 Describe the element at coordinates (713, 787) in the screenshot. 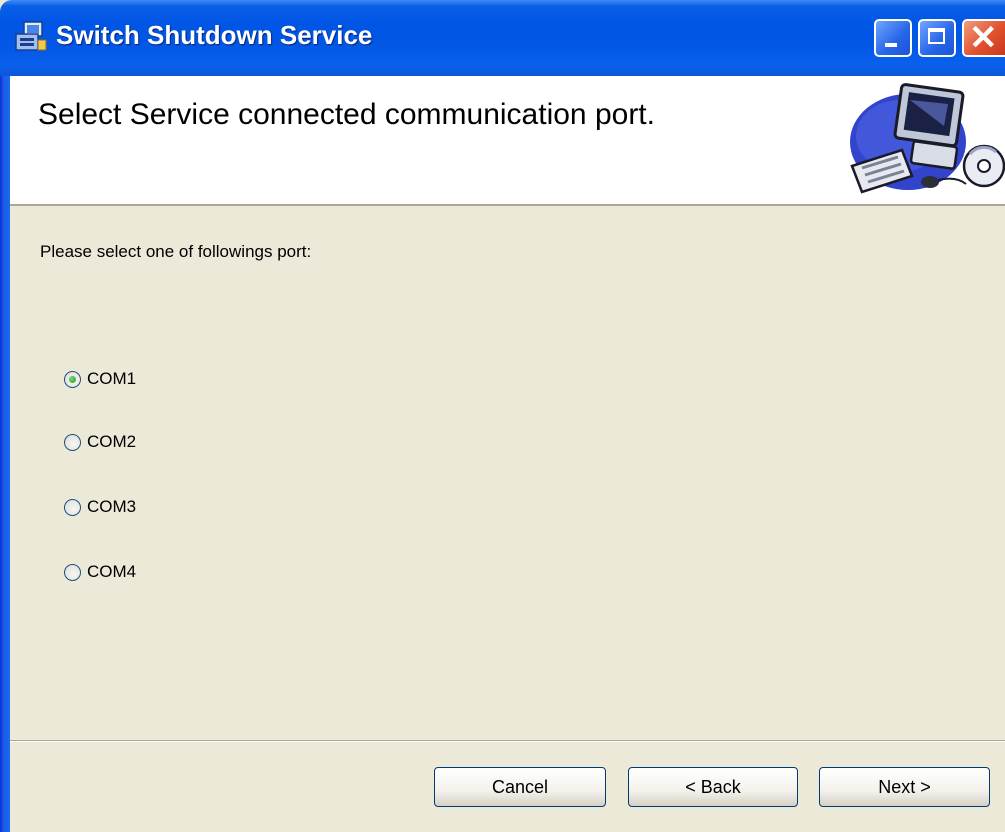

I see `back-button: < Back` at that location.